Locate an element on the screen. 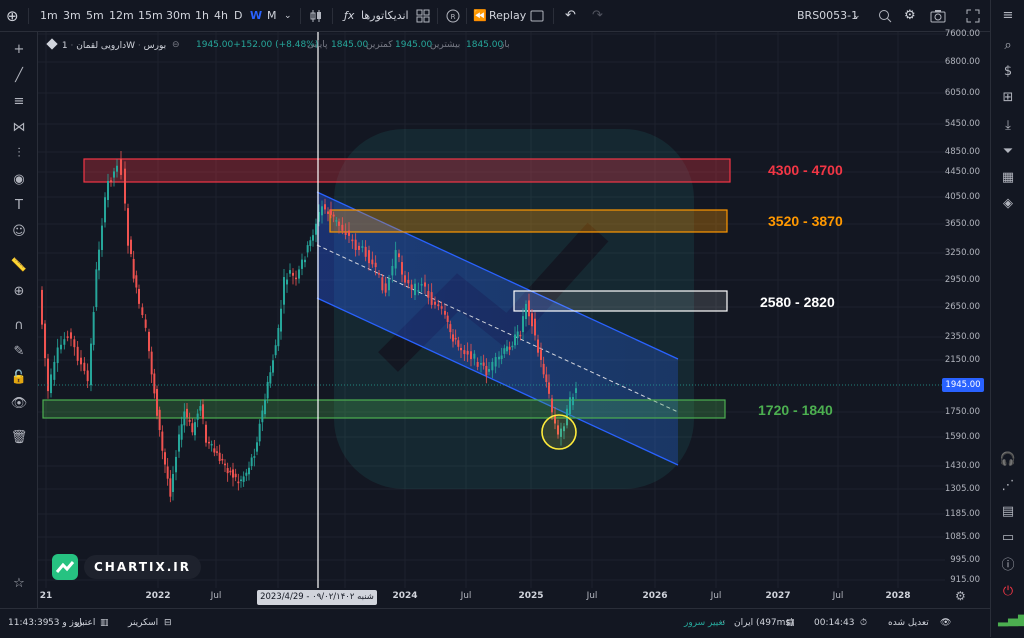  candle-style-icon is located at coordinates (316, 16).